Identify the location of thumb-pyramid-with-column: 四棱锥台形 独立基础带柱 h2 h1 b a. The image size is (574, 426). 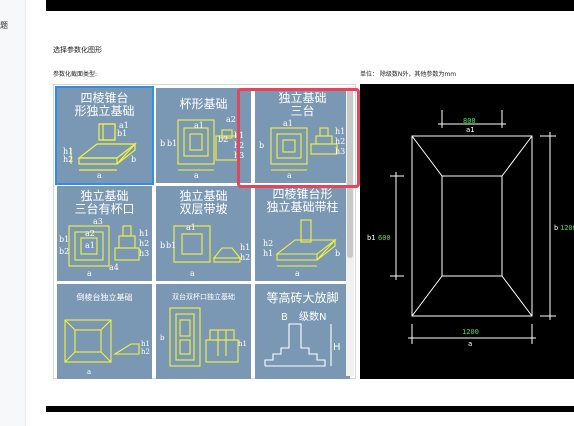
(302, 233).